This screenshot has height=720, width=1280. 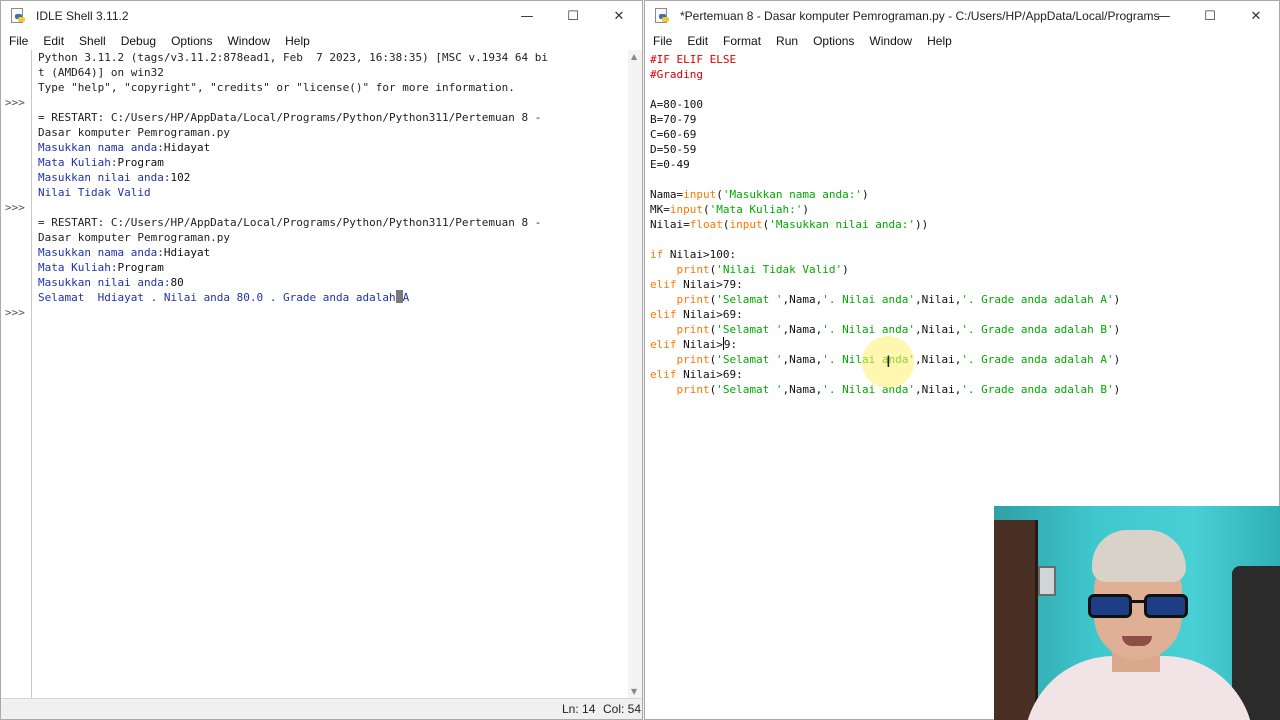 I want to click on shell-line: Dasar komputer Pemrograman.py, so click(x=332, y=132).